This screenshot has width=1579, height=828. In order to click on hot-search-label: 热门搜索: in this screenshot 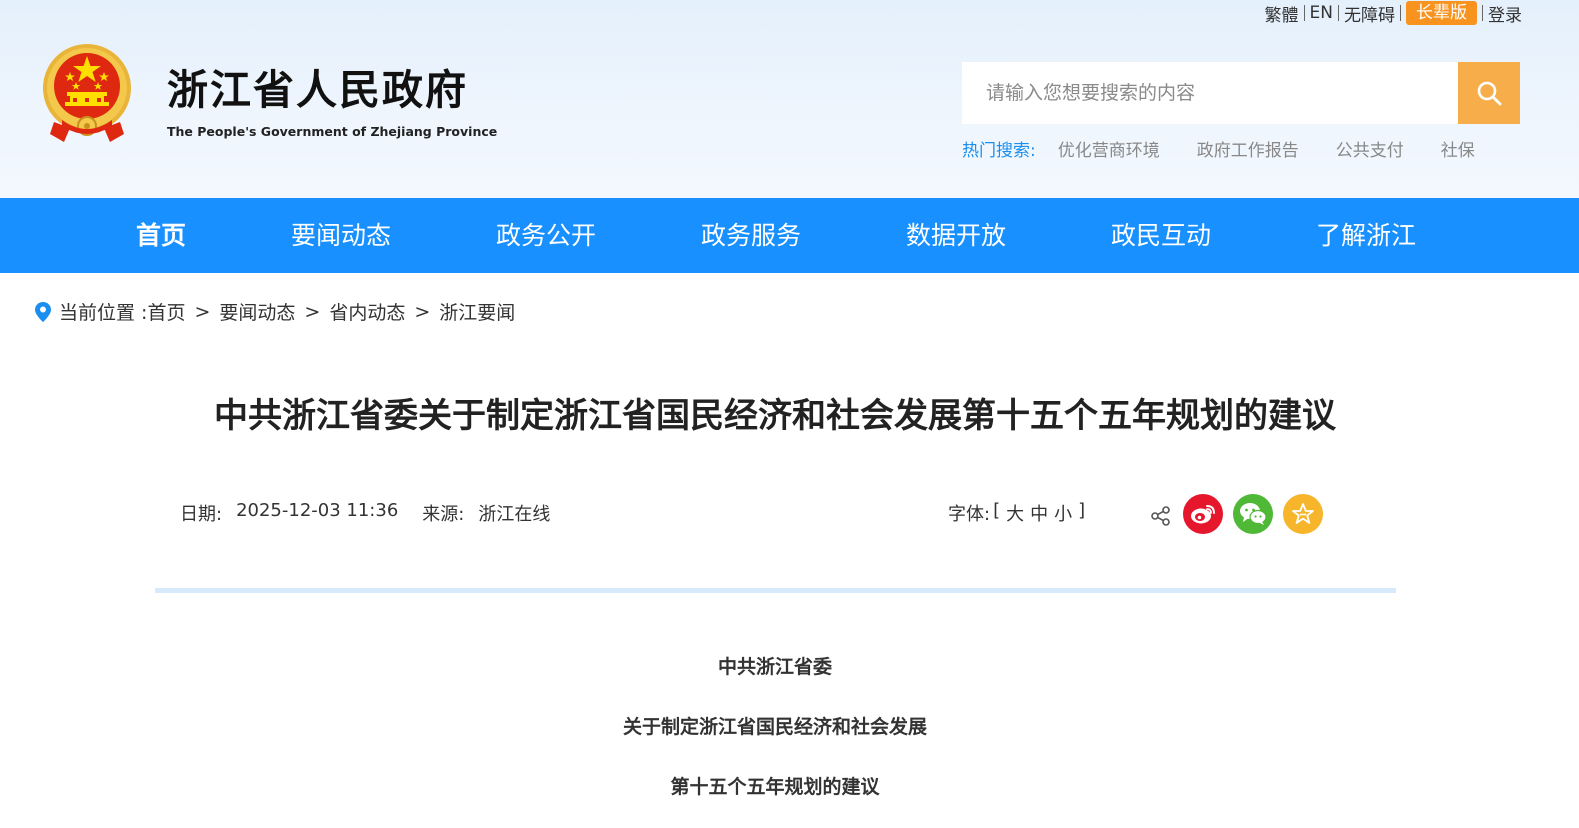, I will do `click(999, 151)`.